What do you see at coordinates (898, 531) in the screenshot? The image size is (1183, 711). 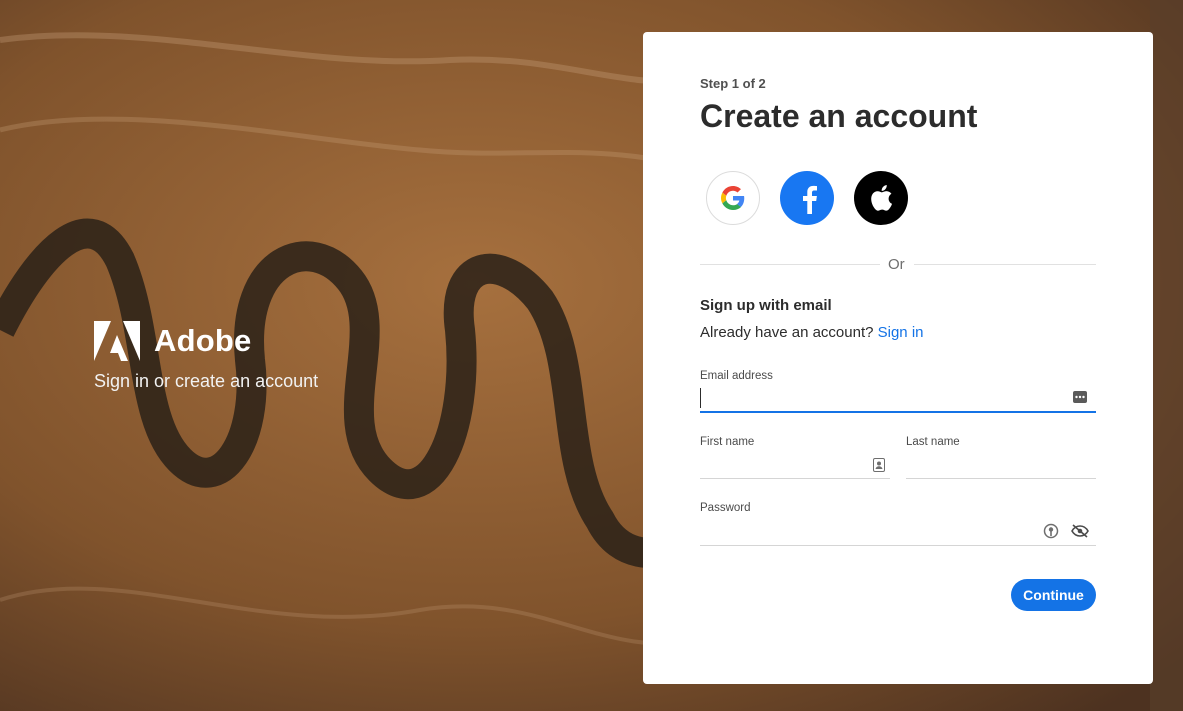 I see `password-field` at bounding box center [898, 531].